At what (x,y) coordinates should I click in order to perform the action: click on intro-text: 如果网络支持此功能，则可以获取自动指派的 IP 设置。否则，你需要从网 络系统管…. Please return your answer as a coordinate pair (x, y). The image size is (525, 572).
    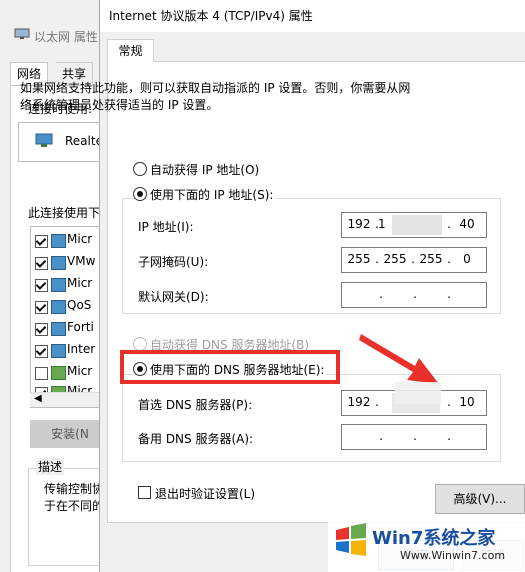
    Looking at the image, I should click on (220, 97).